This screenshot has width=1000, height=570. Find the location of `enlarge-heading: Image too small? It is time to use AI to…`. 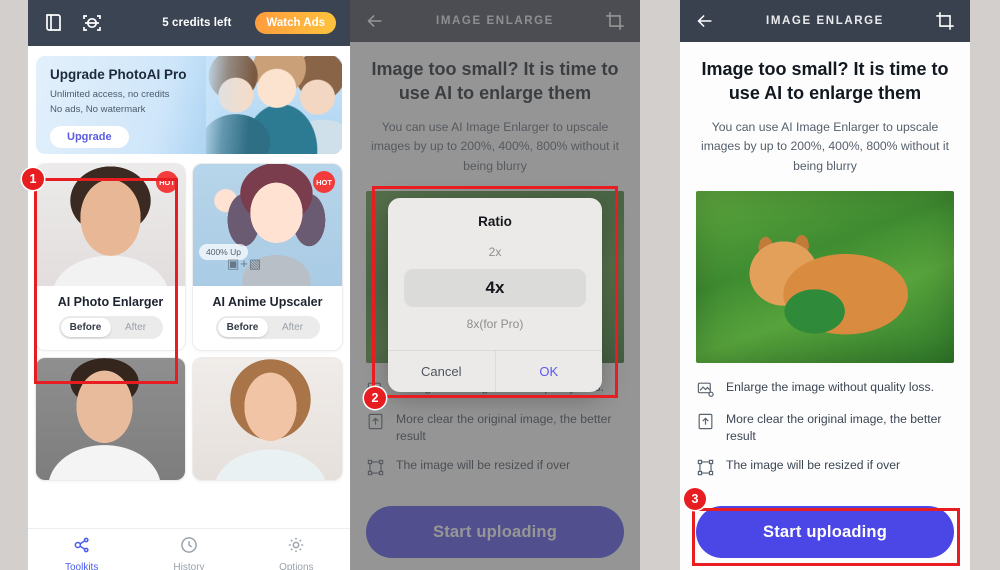

enlarge-heading: Image too small? It is time to use AI to… is located at coordinates (825, 81).